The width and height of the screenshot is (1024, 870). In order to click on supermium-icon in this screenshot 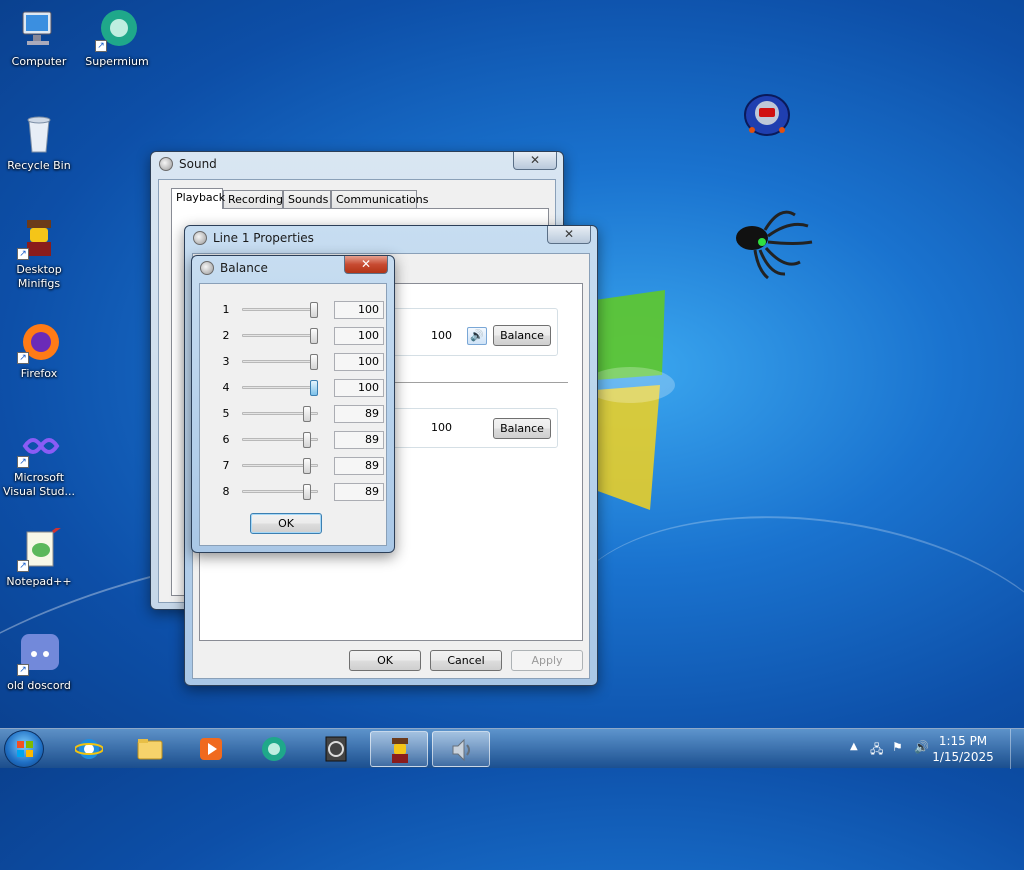, I will do `click(274, 749)`.